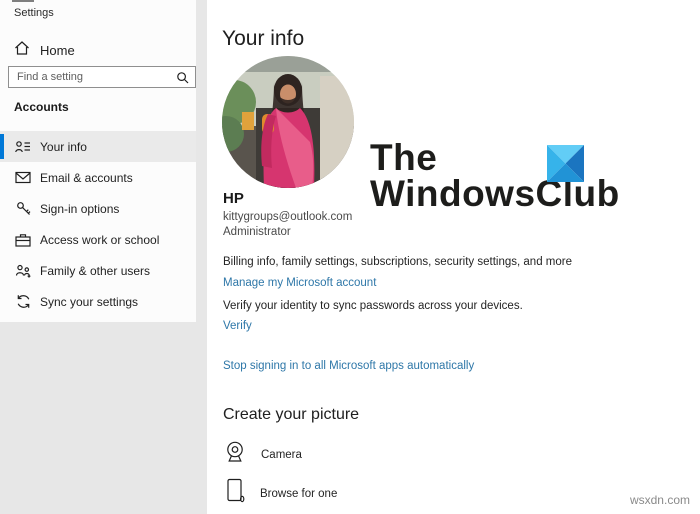  I want to click on sidebar-item-sign-in-options: Sign-in options, so click(98, 208).